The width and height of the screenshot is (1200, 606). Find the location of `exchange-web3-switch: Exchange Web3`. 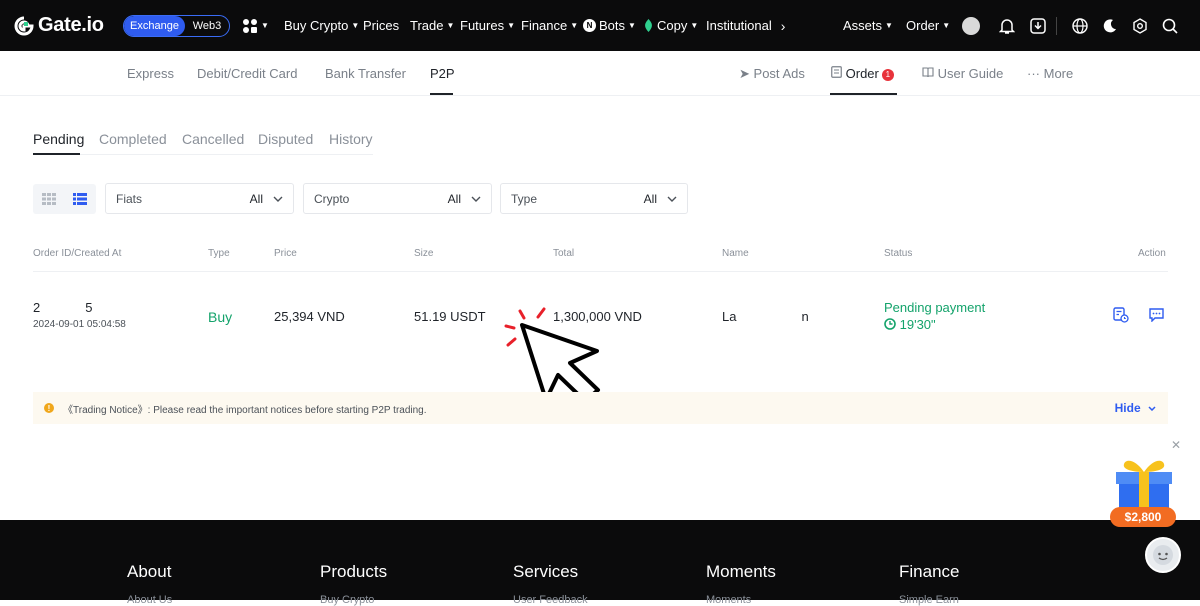

exchange-web3-switch: Exchange Web3 is located at coordinates (176, 26).